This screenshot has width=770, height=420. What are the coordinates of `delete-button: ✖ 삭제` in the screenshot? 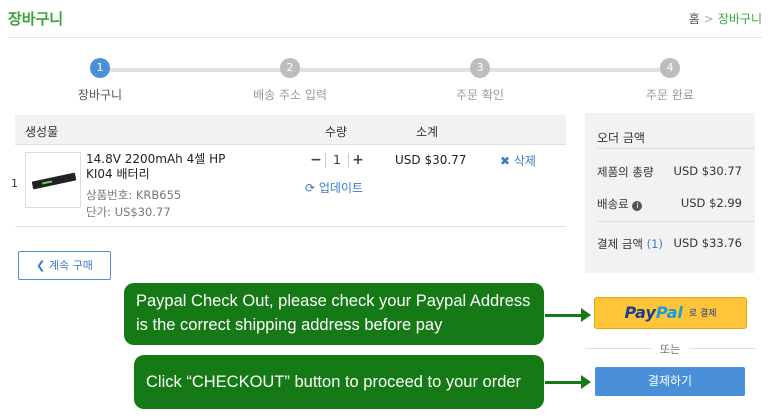 It's located at (518, 160).